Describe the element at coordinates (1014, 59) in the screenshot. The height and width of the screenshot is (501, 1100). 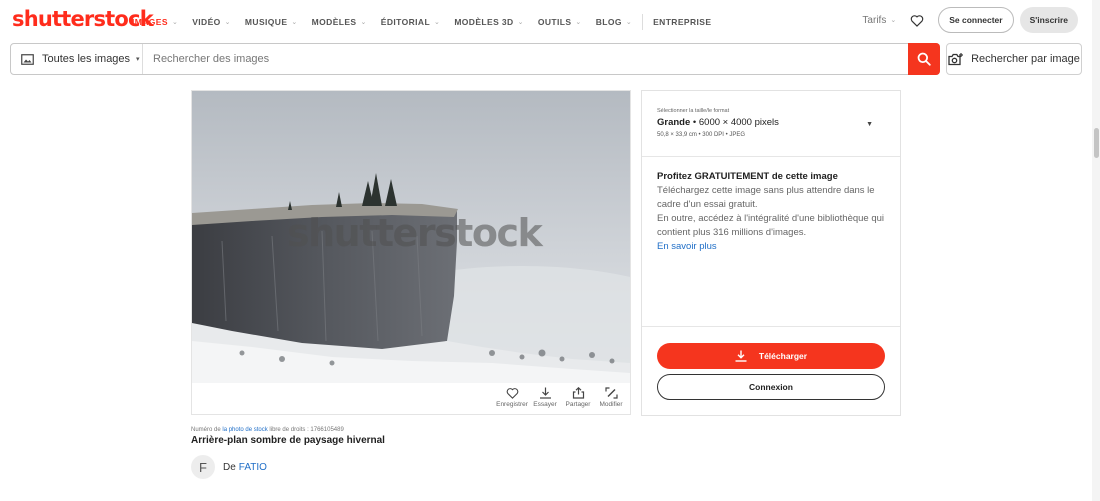
I see `search-by-image-button: Rechercher par image` at that location.